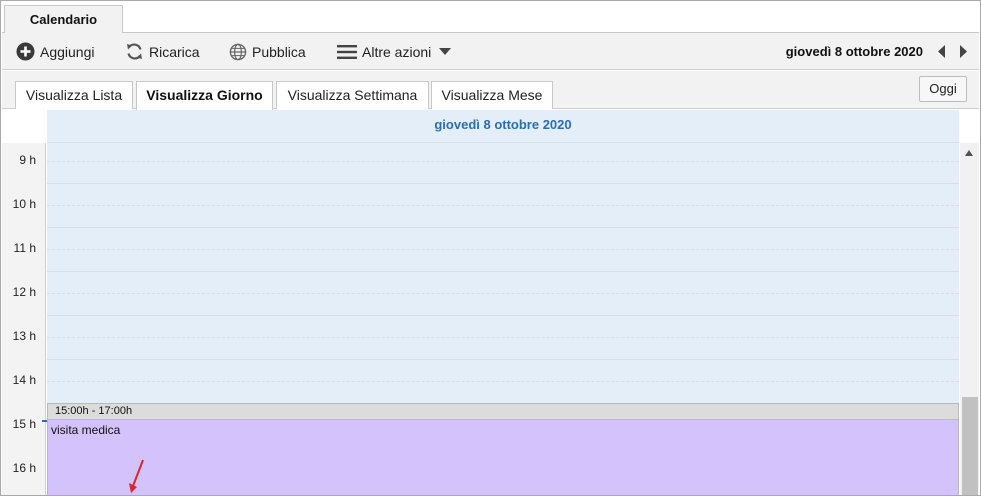 This screenshot has width=981, height=496. I want to click on hour-label: 15 h, so click(24, 424).